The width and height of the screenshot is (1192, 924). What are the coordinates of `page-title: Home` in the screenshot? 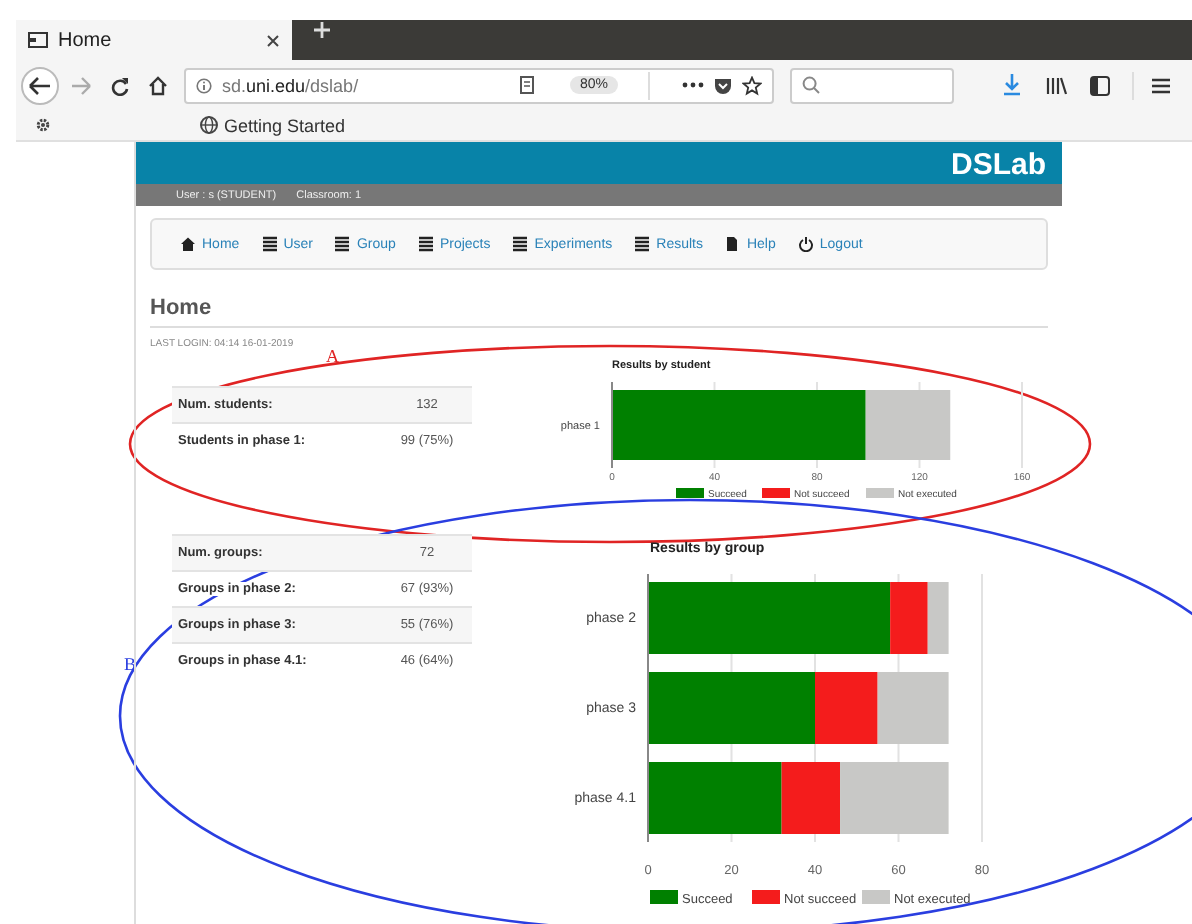 It's located at (181, 308).